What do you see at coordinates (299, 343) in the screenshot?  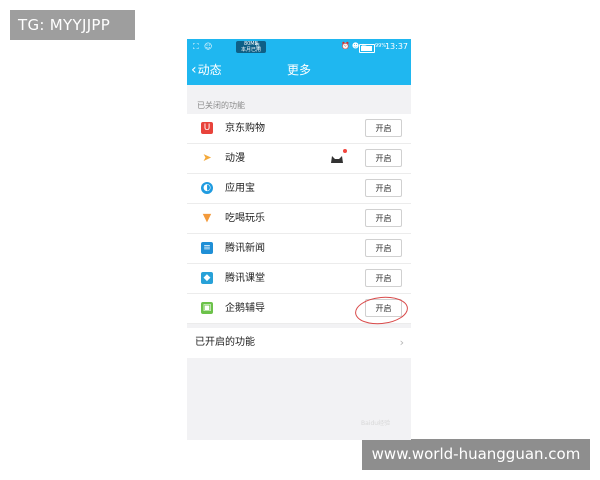 I see `enabled-features-row: 已开启的功能 ›` at bounding box center [299, 343].